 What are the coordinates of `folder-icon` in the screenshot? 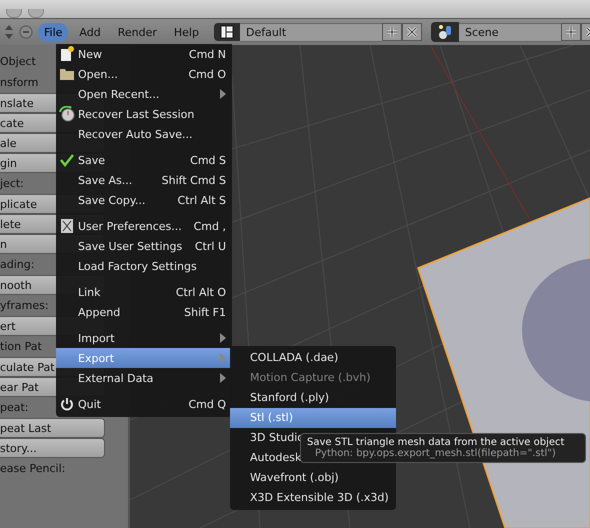 It's located at (67, 74).